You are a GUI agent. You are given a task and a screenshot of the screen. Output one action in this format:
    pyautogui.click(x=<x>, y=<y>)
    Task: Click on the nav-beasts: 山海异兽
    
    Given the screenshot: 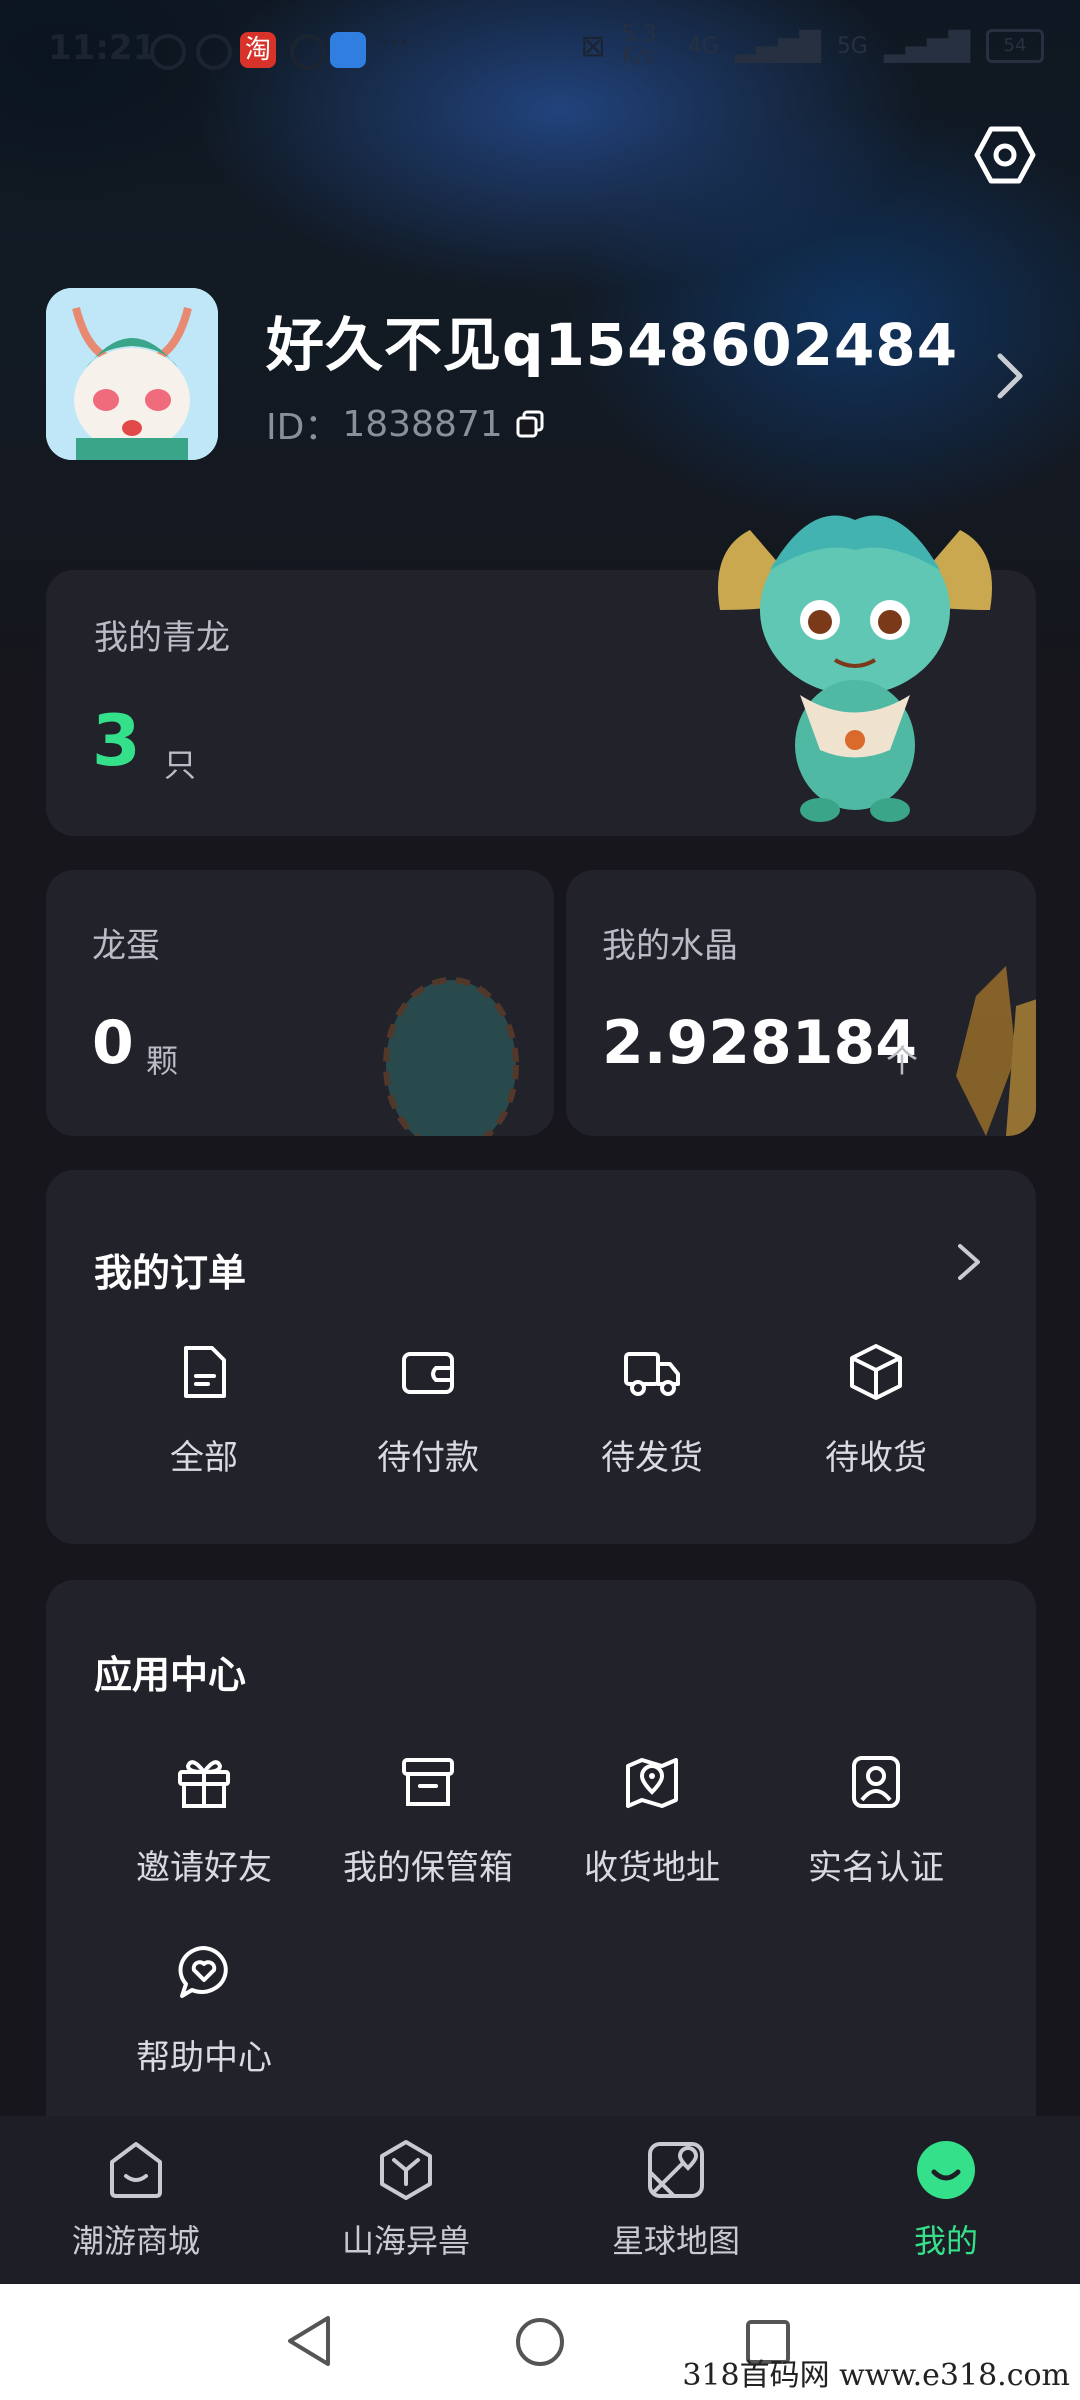 What is the action you would take?
    pyautogui.click(x=406, y=2200)
    